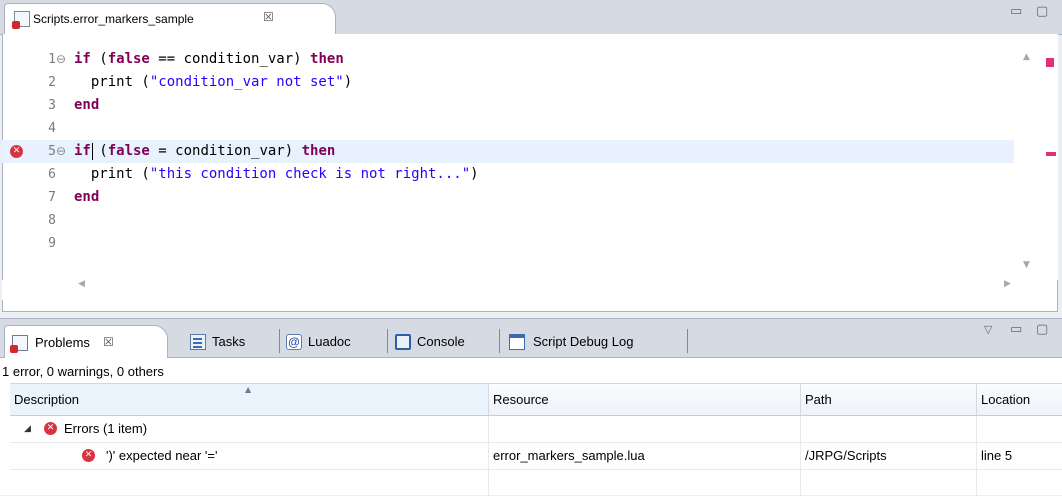 The image size is (1062, 496). Describe the element at coordinates (82, 59) in the screenshot. I see `keyword-token: if` at that location.